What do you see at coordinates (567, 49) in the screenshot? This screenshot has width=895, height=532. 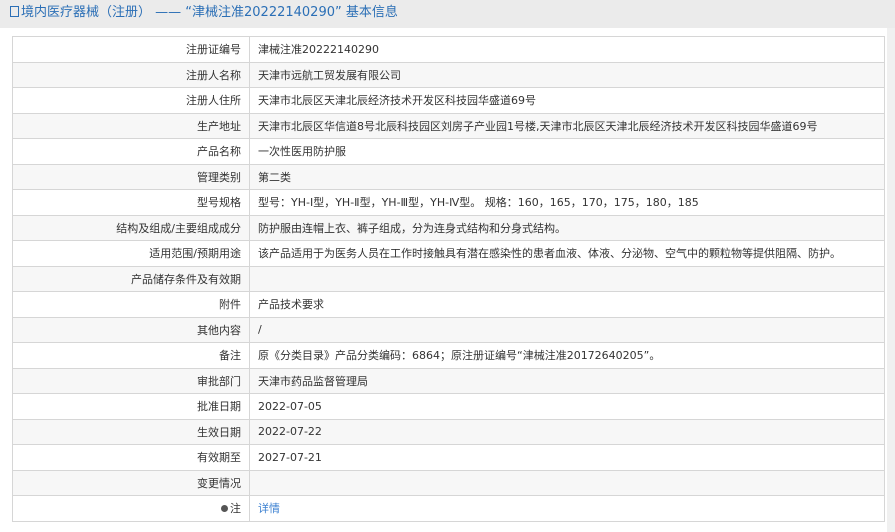 I see `row-value: 津械注准20222140290` at bounding box center [567, 49].